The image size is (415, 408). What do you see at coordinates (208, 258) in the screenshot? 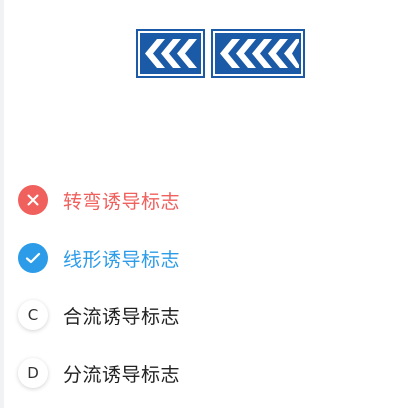
I see `option-b: 线形诱导标志` at bounding box center [208, 258].